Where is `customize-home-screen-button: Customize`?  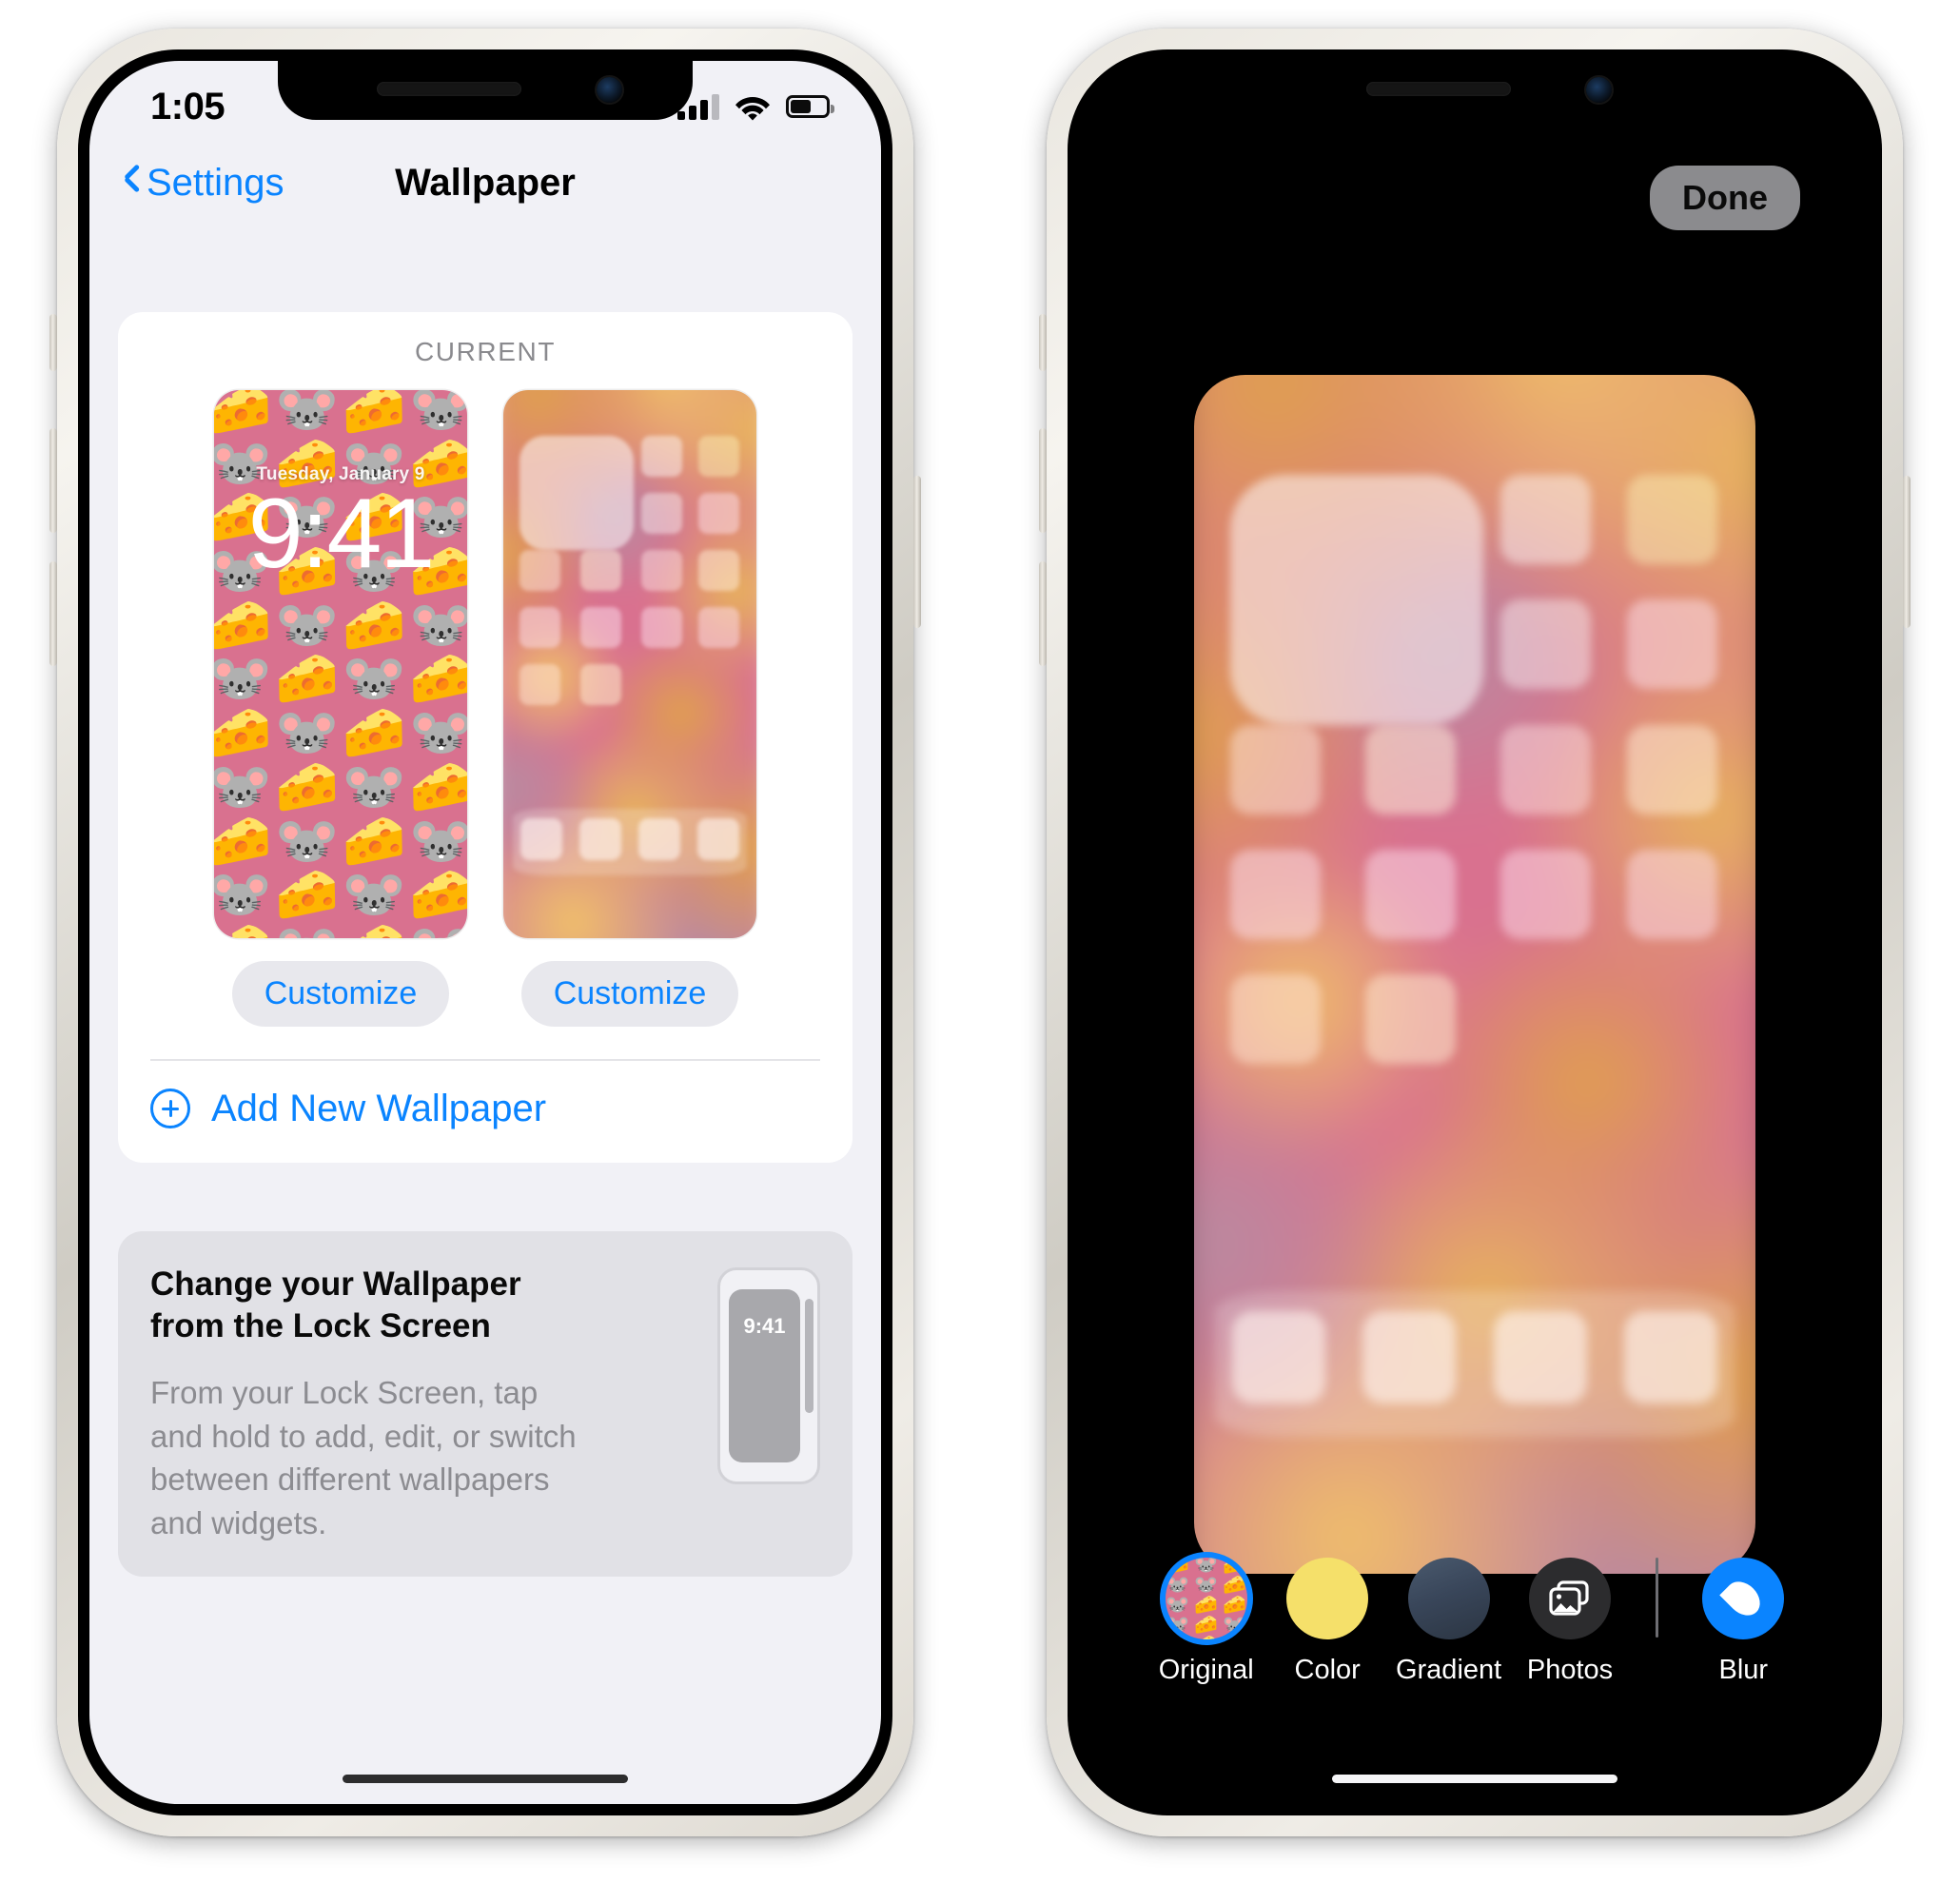 customize-home-screen-button: Customize is located at coordinates (629, 994).